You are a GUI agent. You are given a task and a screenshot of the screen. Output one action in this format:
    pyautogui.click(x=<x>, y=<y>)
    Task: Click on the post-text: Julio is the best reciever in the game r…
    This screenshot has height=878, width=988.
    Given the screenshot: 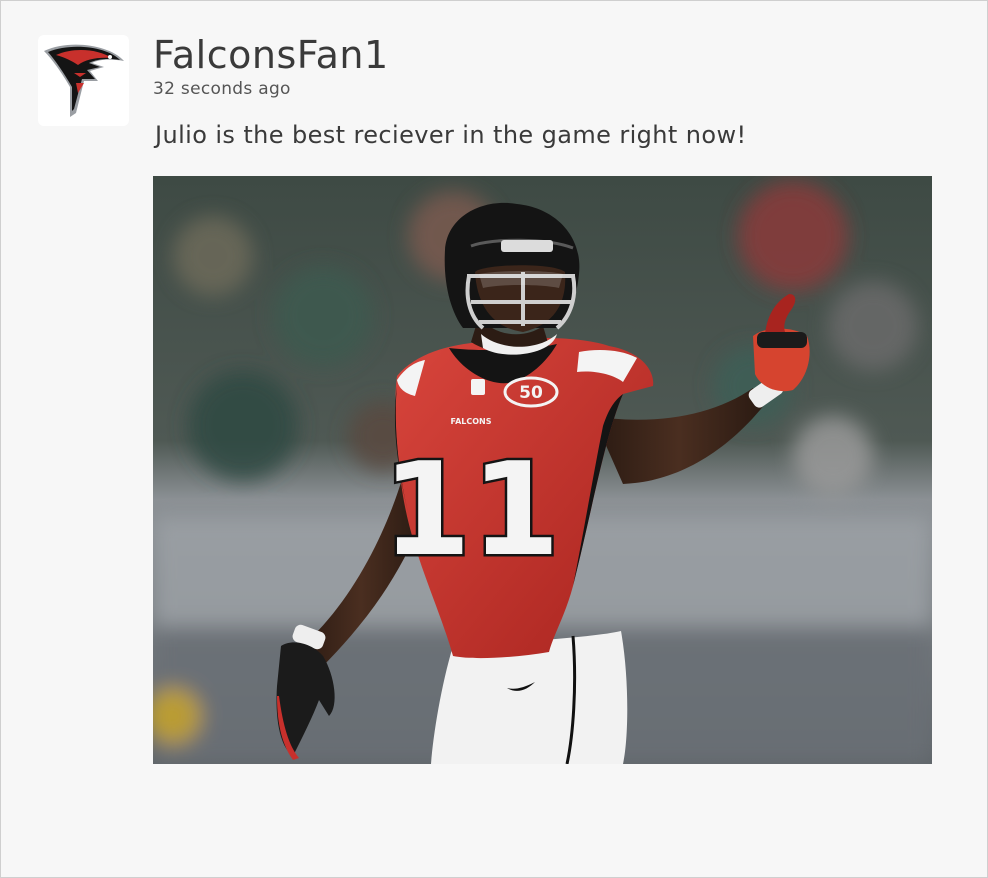 What is the action you would take?
    pyautogui.click(x=451, y=135)
    